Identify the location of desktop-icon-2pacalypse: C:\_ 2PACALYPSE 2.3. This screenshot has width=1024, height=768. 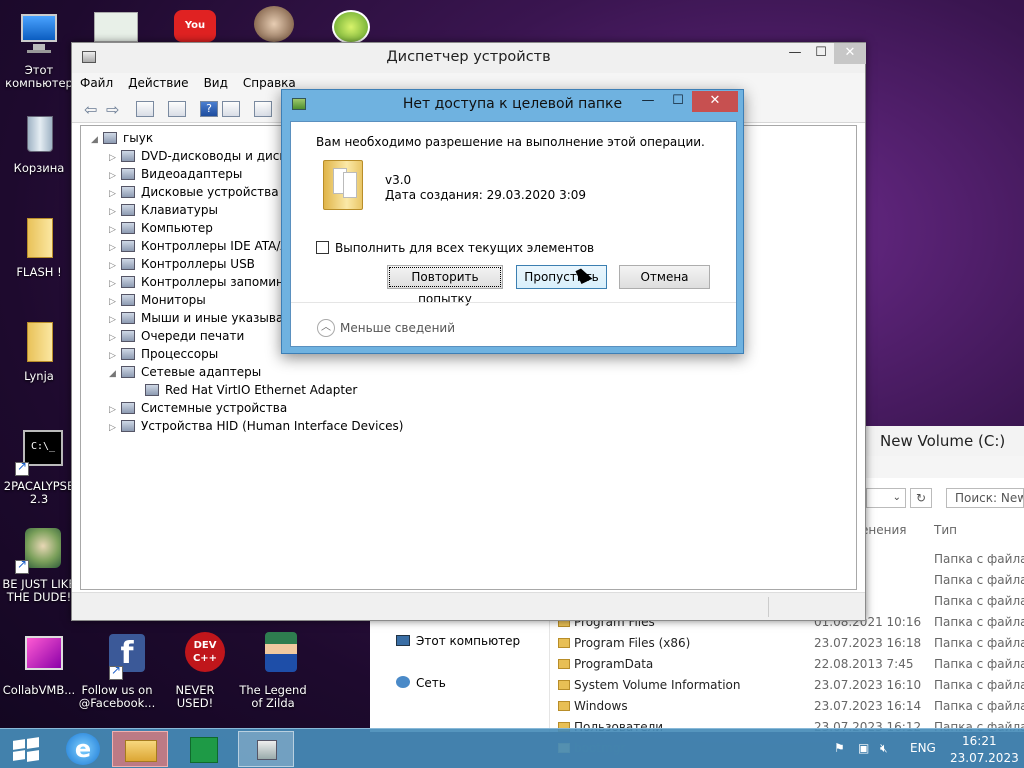
(39, 467).